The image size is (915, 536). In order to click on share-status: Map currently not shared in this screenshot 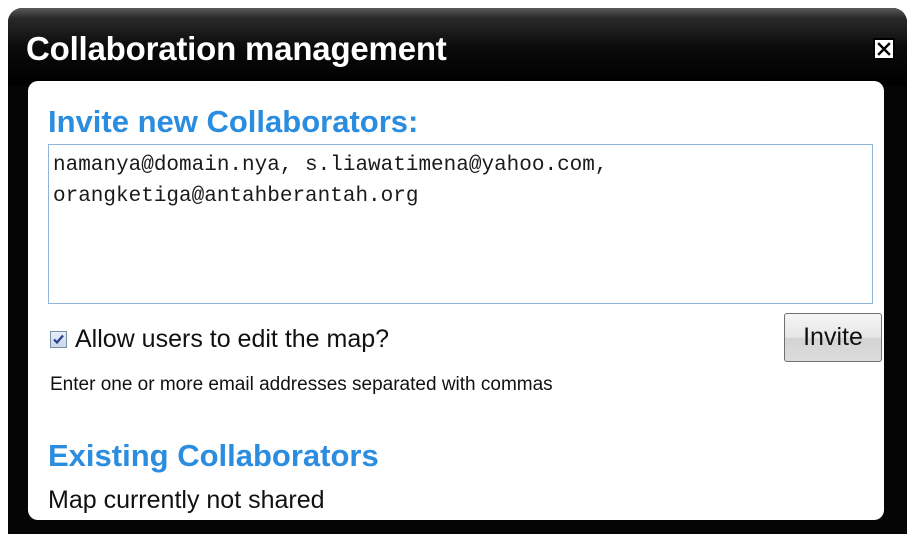, I will do `click(186, 500)`.